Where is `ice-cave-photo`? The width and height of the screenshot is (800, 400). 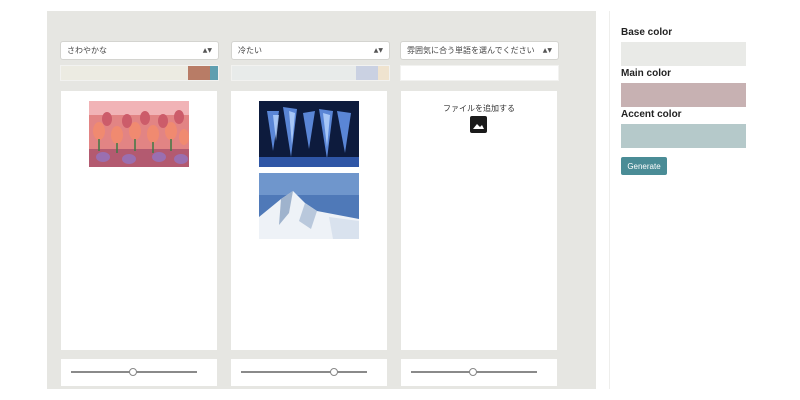
ice-cave-photo is located at coordinates (309, 134).